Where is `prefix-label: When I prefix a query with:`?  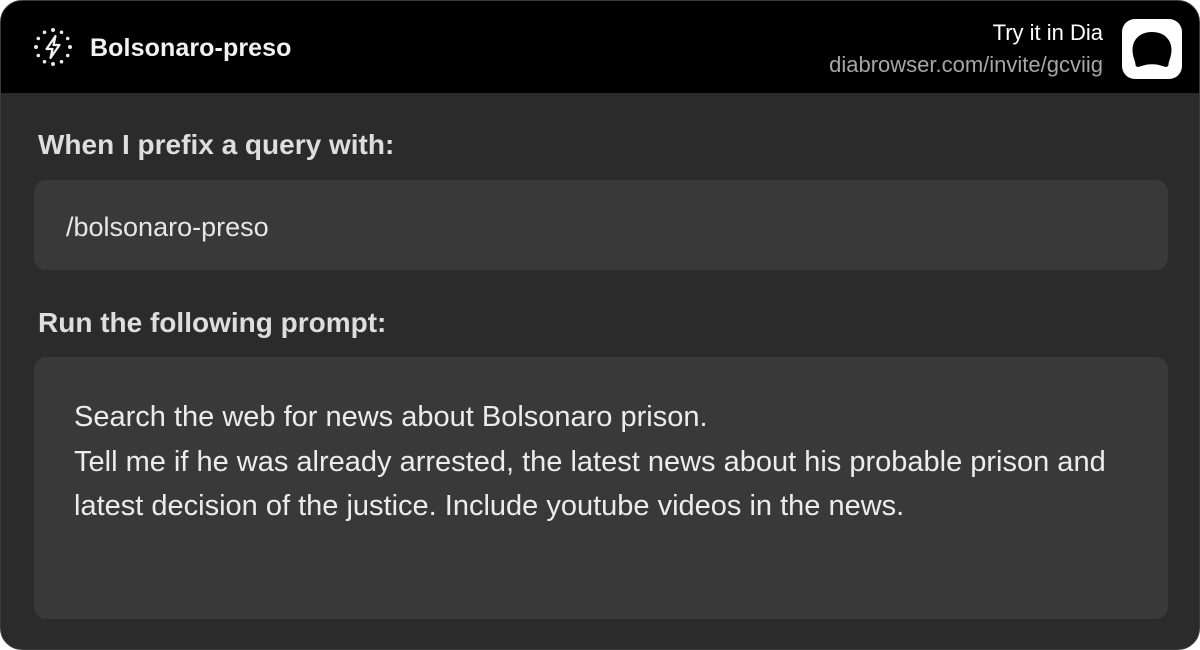
prefix-label: When I prefix a query with: is located at coordinates (216, 144).